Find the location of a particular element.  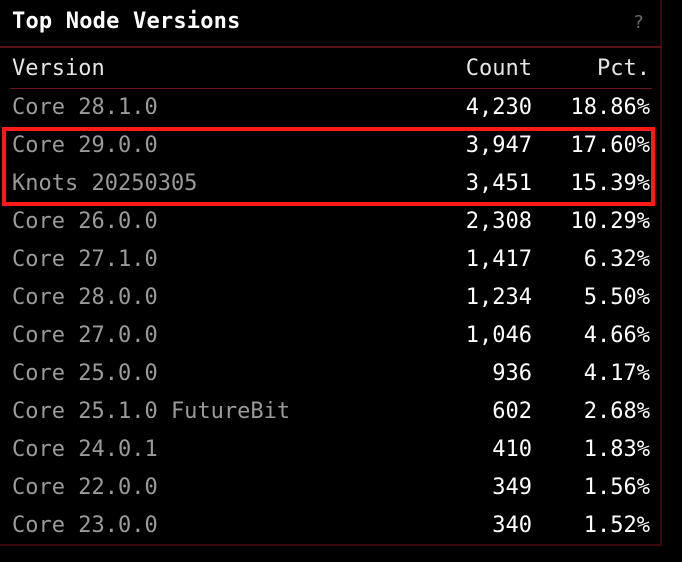

table-row: Knots 20250305 3,451 15.39% is located at coordinates (331, 184).